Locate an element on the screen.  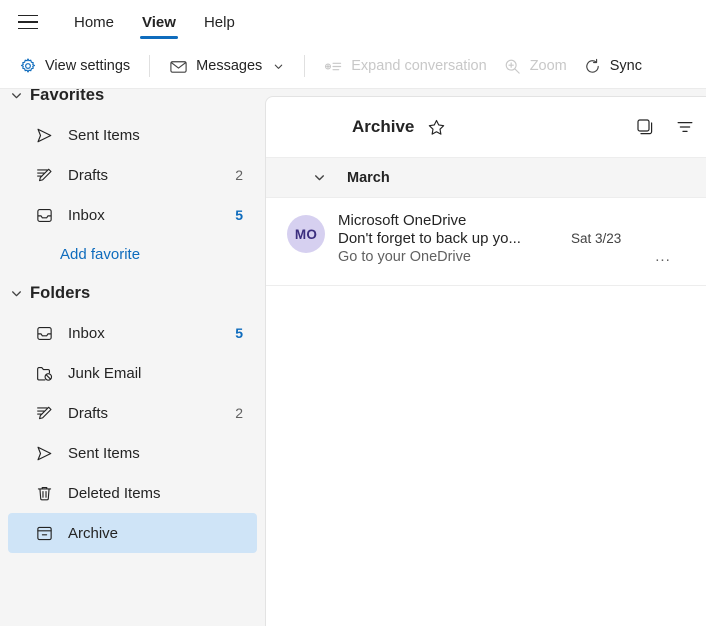
filter-icon is located at coordinates (685, 127).